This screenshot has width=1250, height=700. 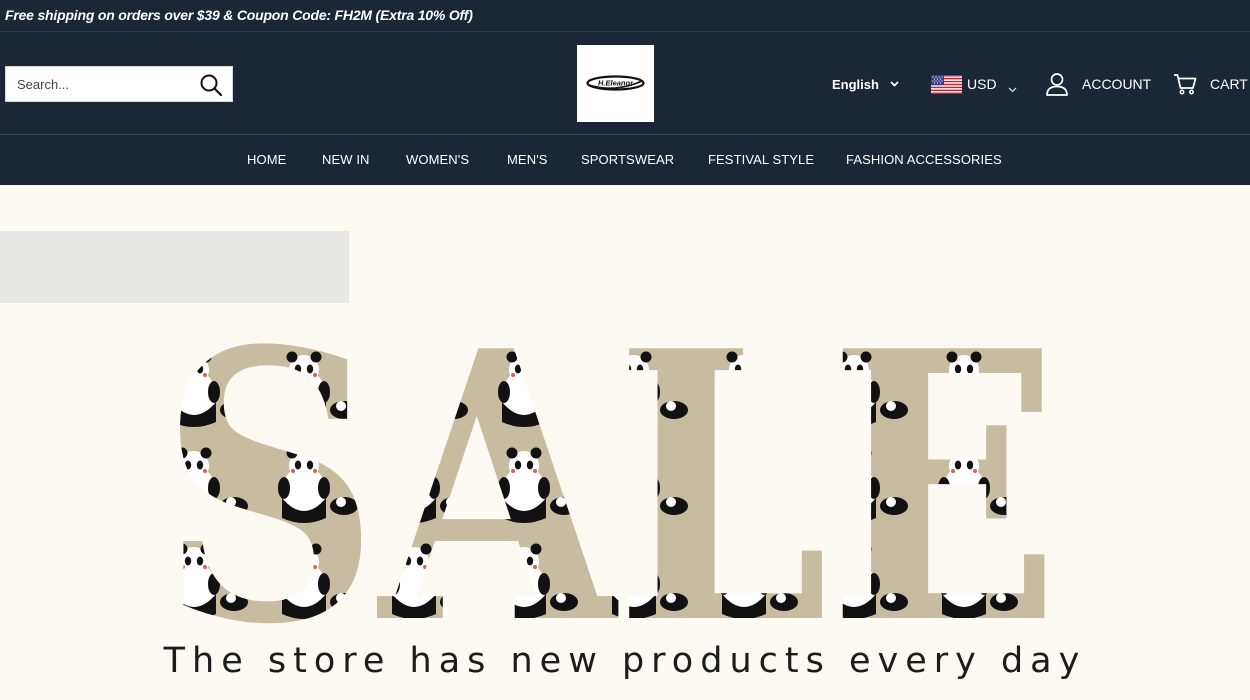 I want to click on cart-icon, so click(x=1185, y=84).